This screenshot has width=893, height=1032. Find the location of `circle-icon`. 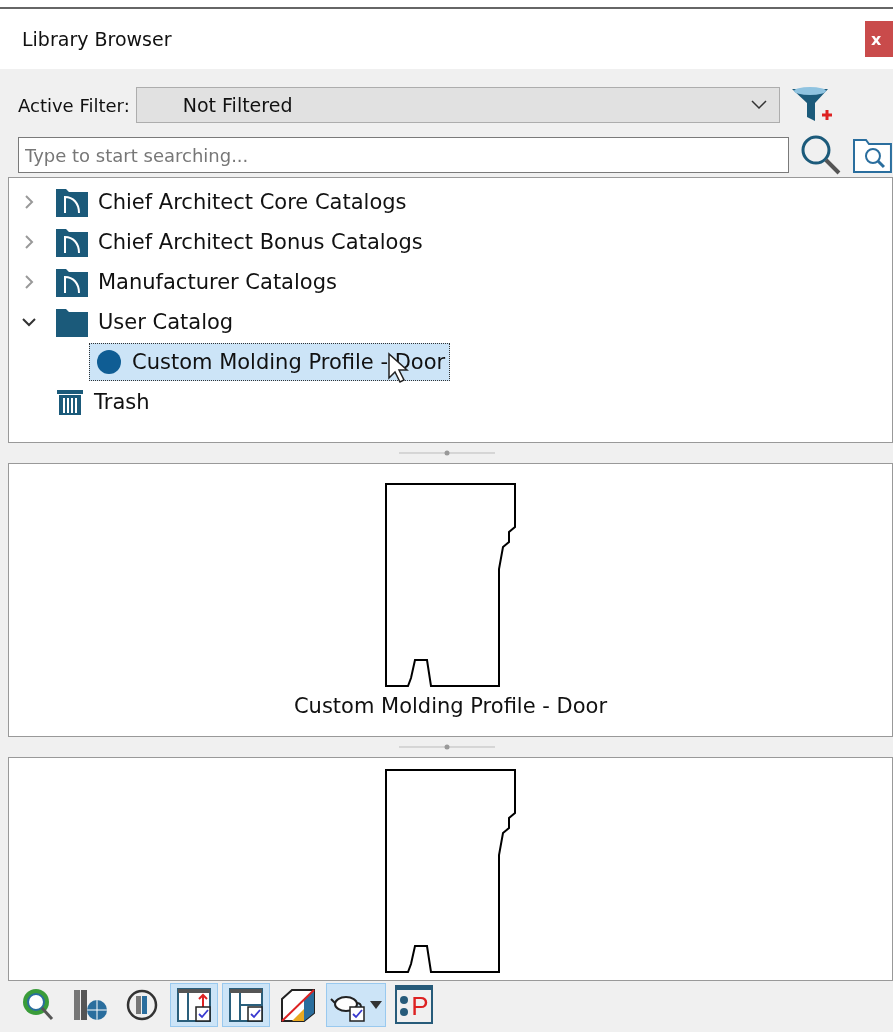

circle-icon is located at coordinates (109, 362).